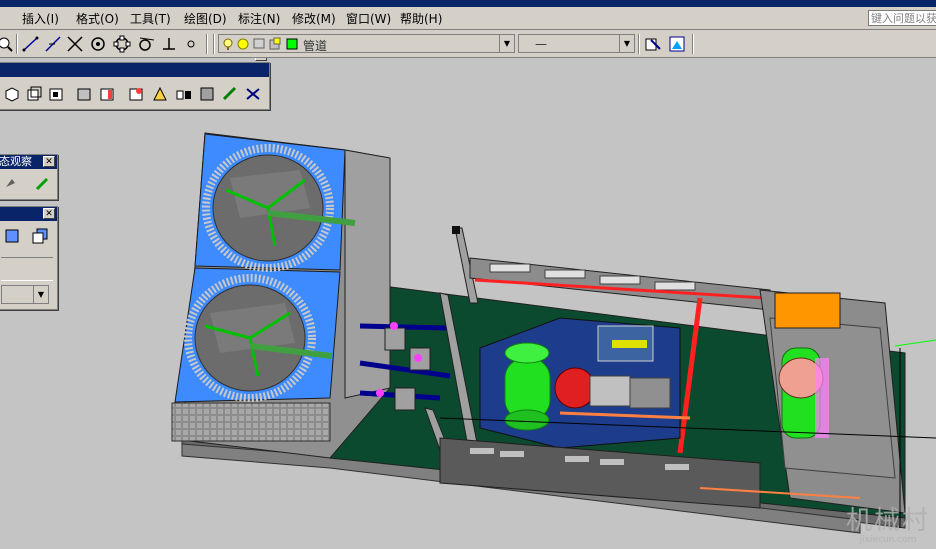 This screenshot has height=549, width=936. I want to click on menu-modify: 修改(M), so click(314, 18).